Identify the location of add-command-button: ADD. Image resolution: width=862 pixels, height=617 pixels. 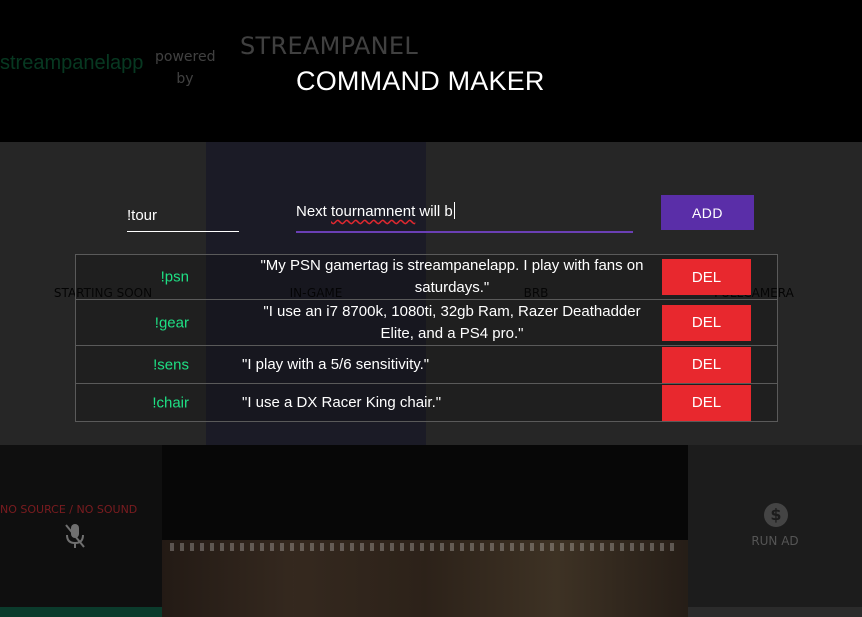
(707, 212).